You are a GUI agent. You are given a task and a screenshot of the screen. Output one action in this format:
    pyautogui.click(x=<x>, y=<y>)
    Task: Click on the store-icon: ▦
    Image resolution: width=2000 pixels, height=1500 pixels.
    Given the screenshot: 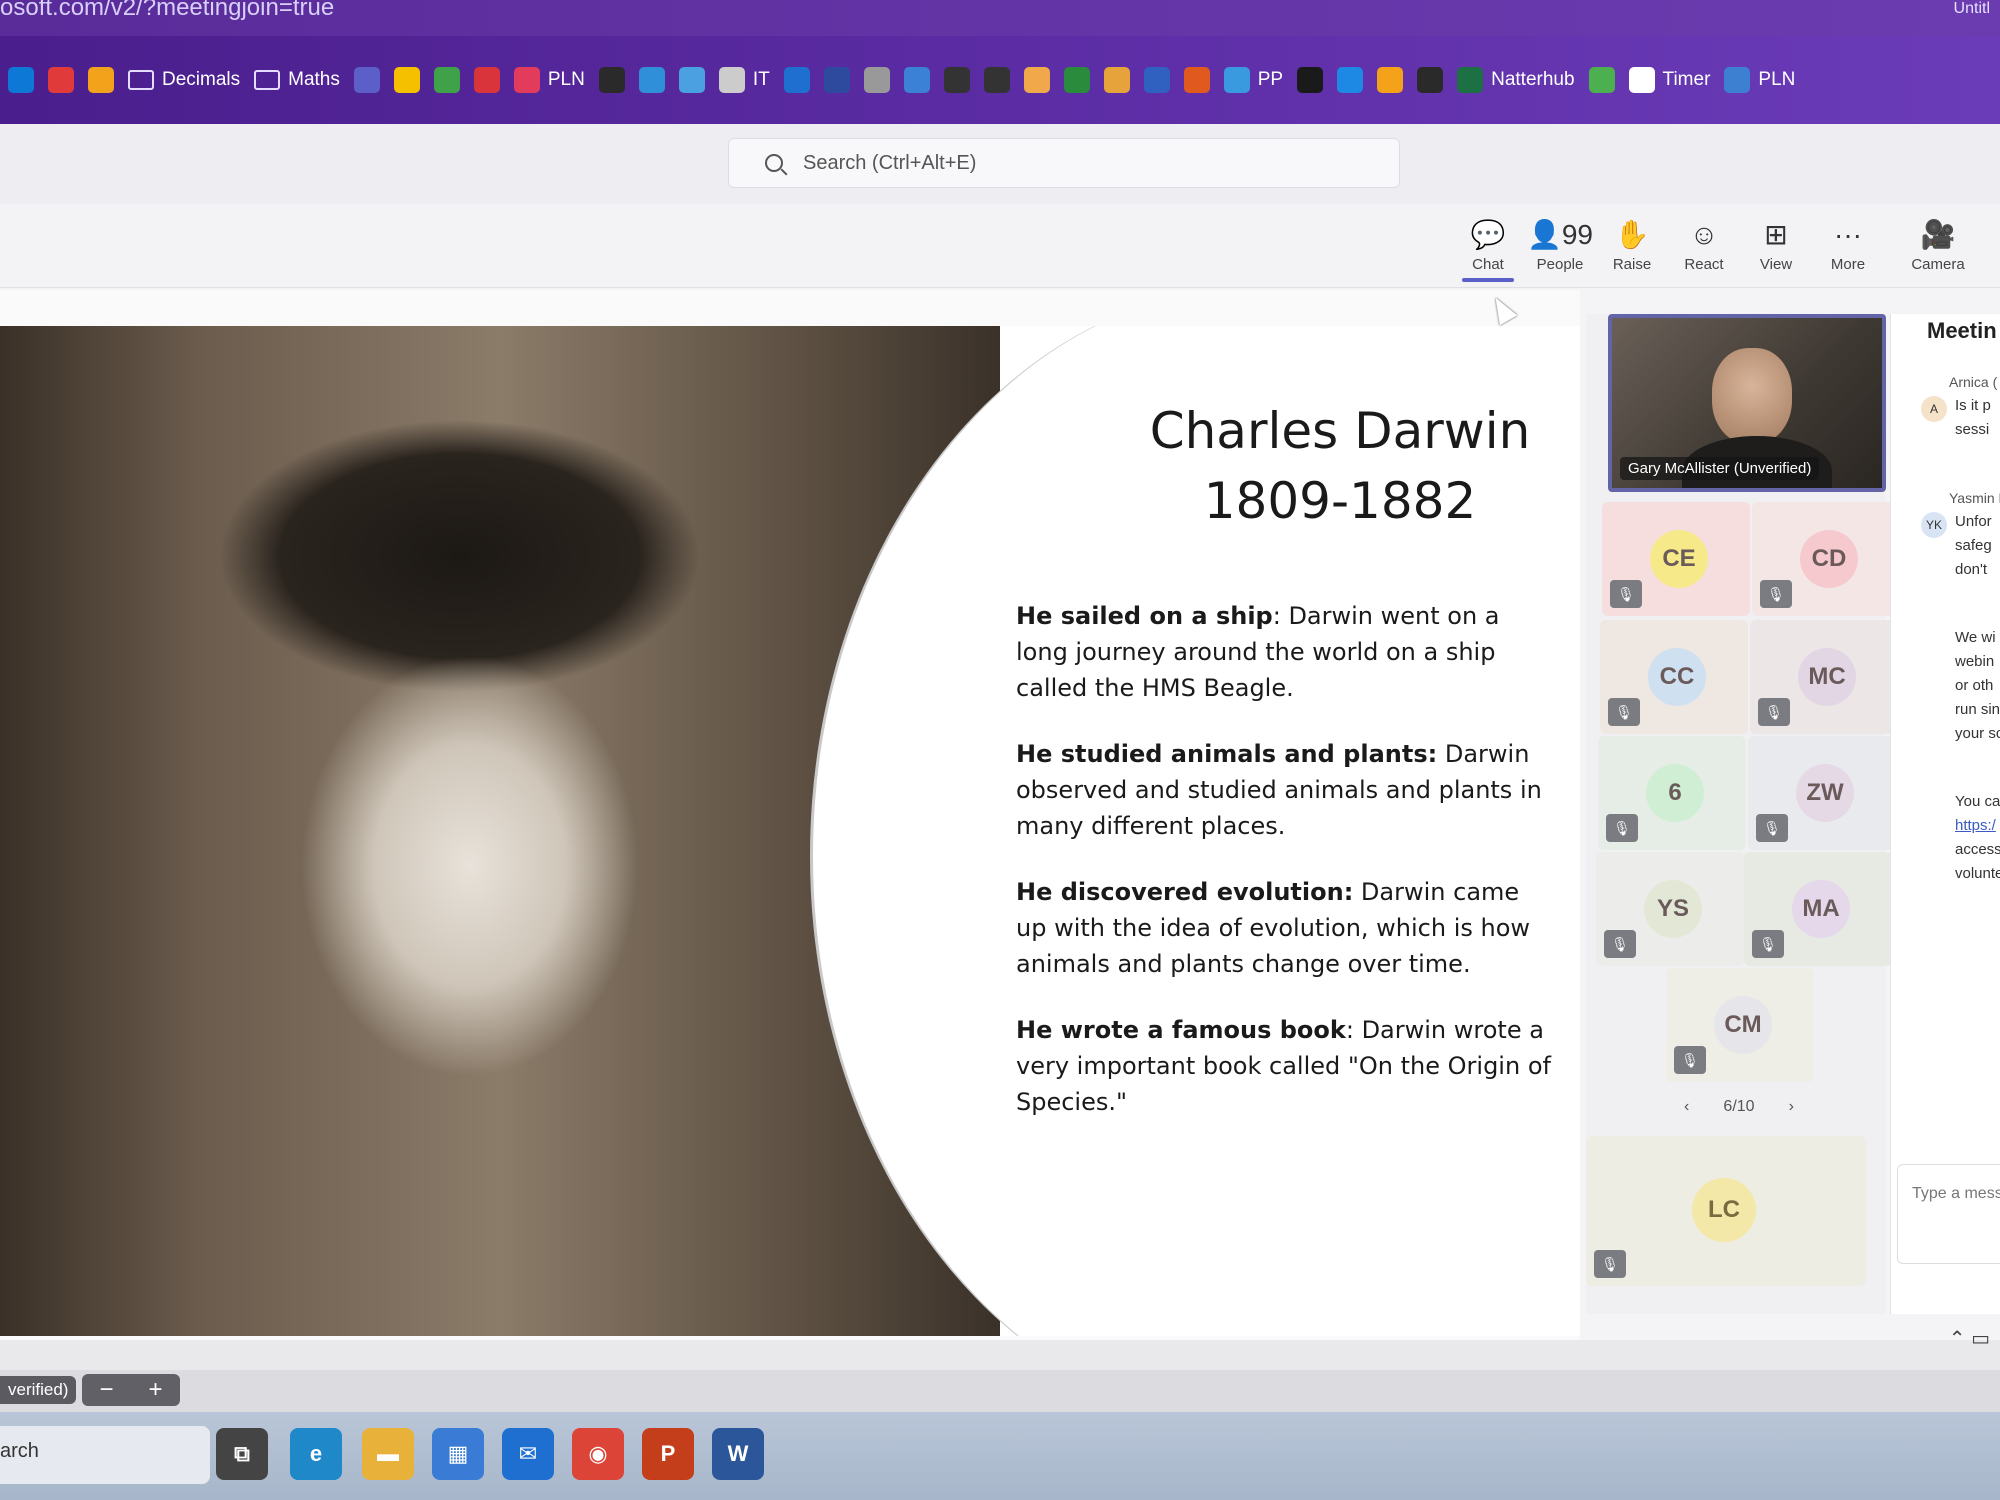 What is the action you would take?
    pyautogui.click(x=458, y=1454)
    